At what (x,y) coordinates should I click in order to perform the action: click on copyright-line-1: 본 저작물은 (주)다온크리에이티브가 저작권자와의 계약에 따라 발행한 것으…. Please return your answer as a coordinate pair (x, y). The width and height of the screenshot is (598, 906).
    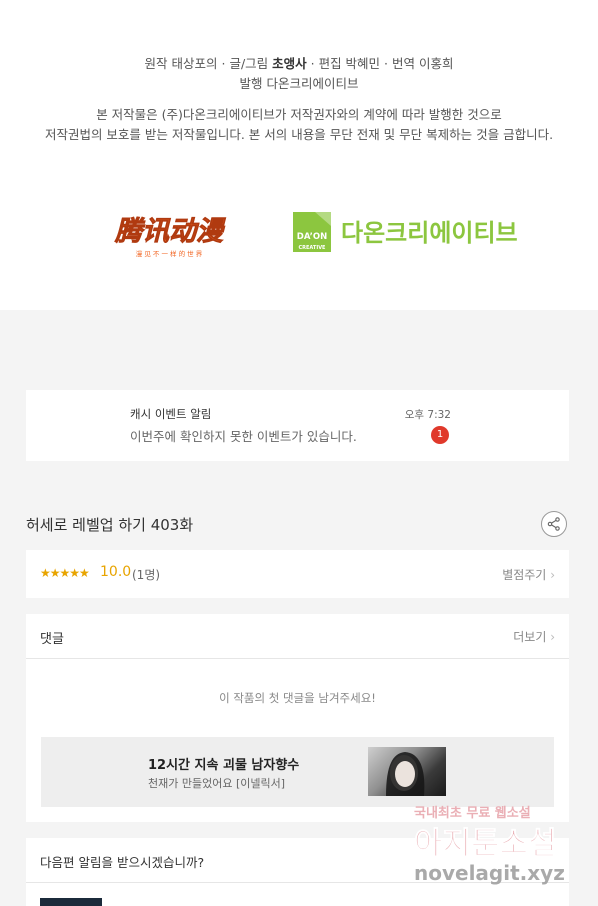
    Looking at the image, I should click on (299, 114).